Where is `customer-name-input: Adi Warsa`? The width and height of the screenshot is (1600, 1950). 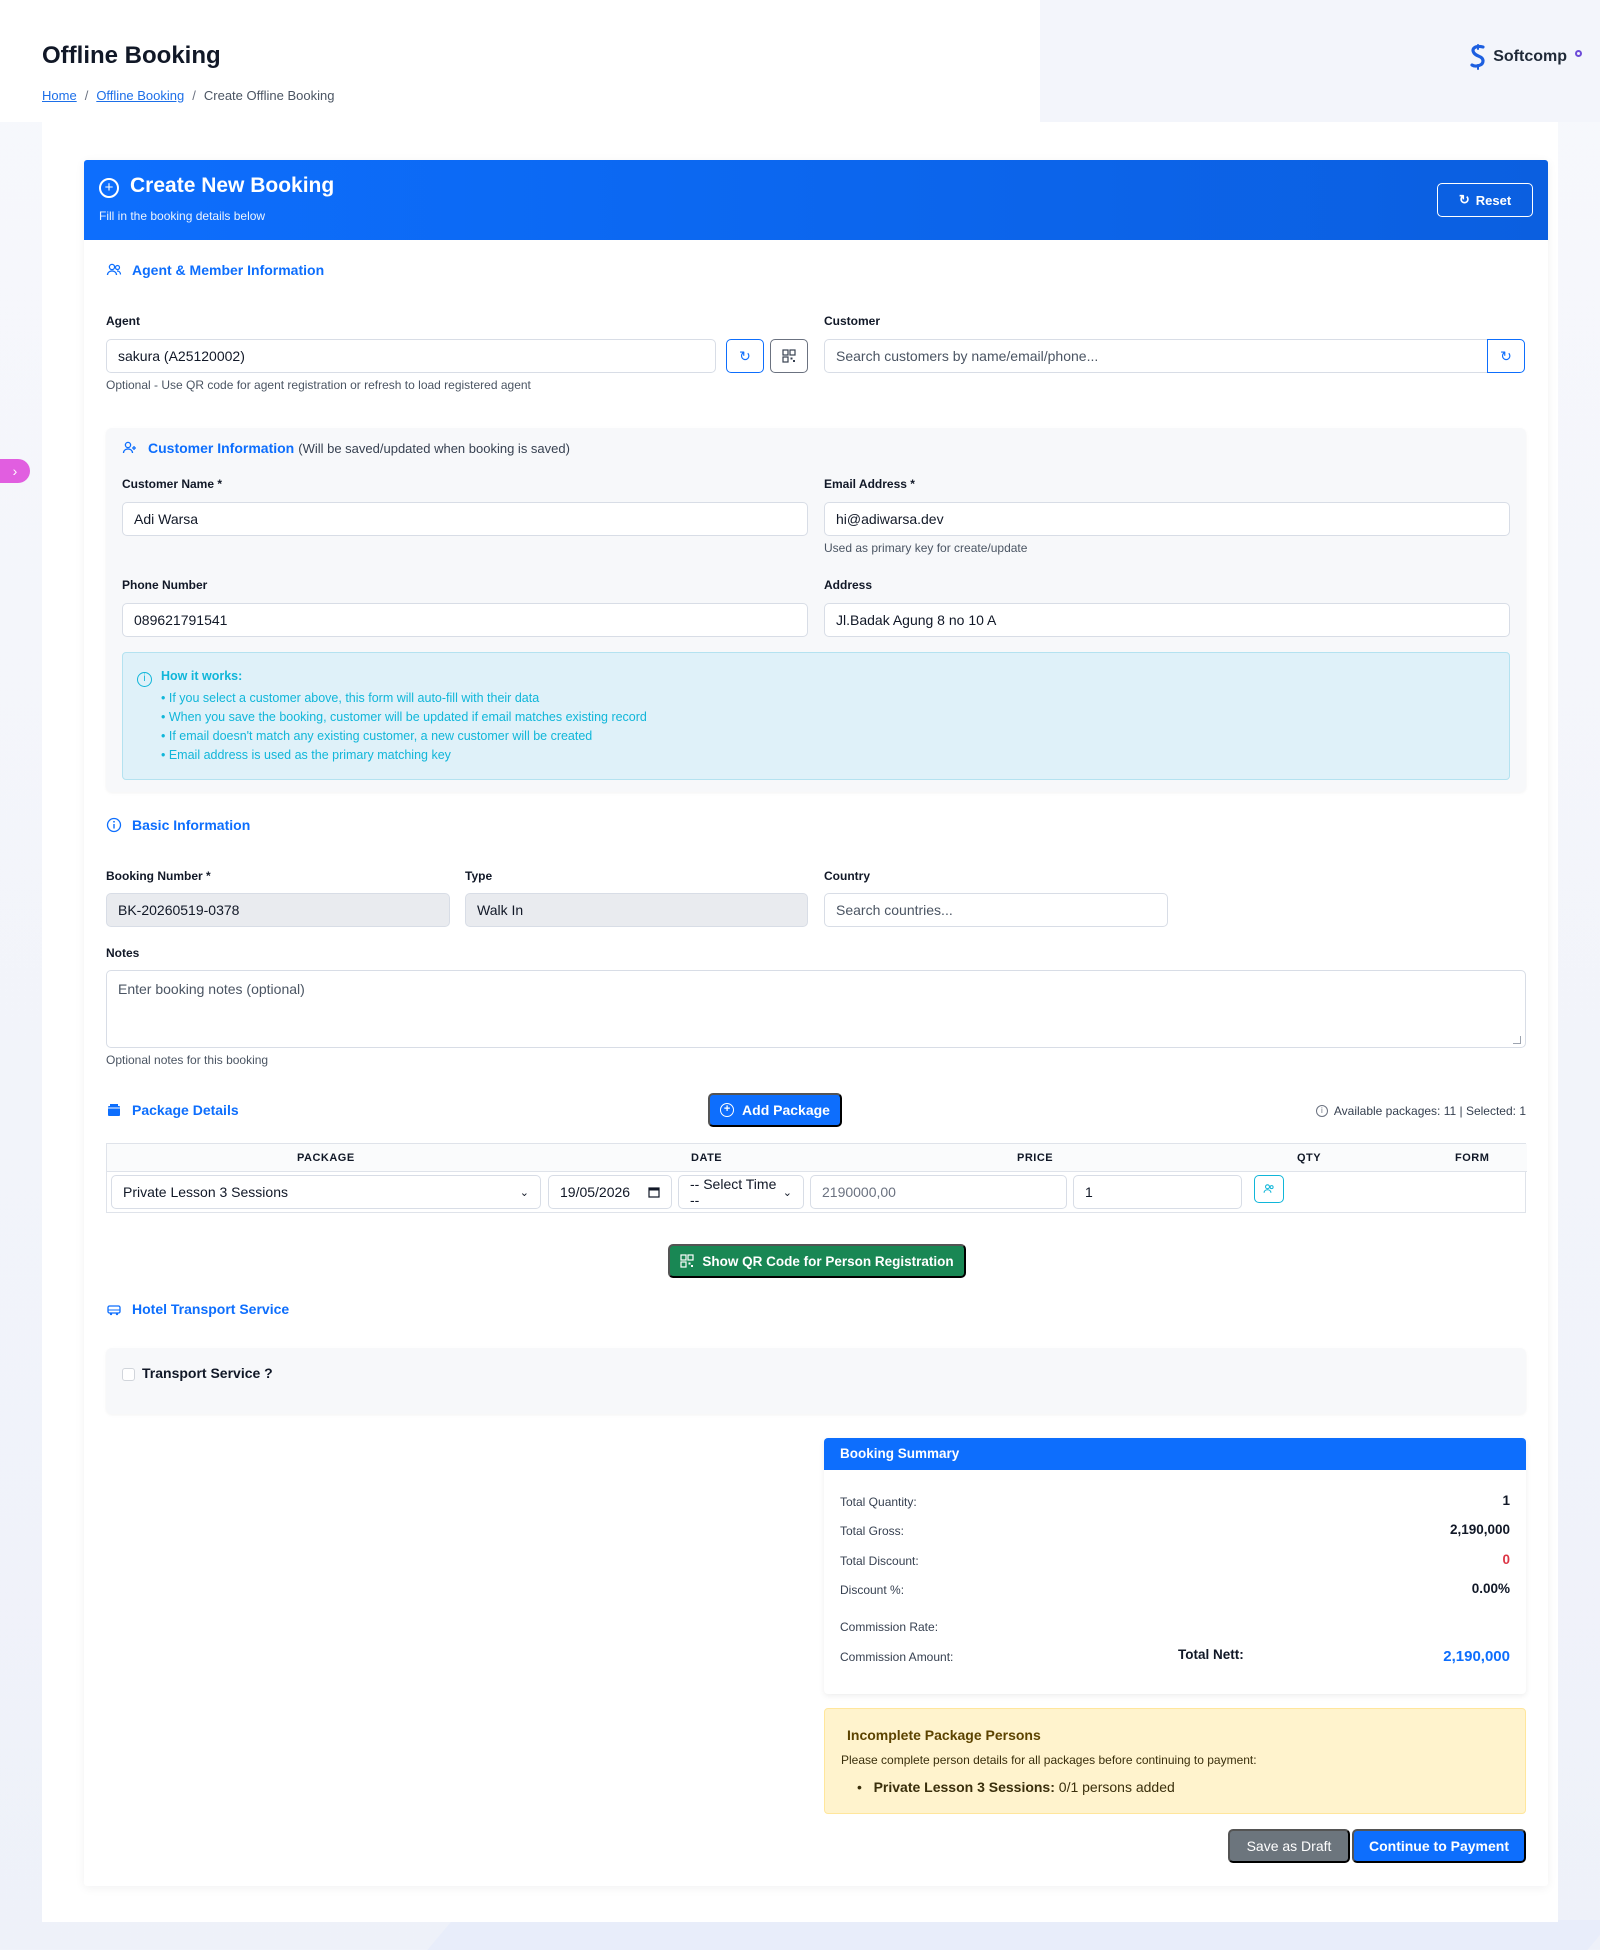 customer-name-input: Adi Warsa is located at coordinates (465, 519).